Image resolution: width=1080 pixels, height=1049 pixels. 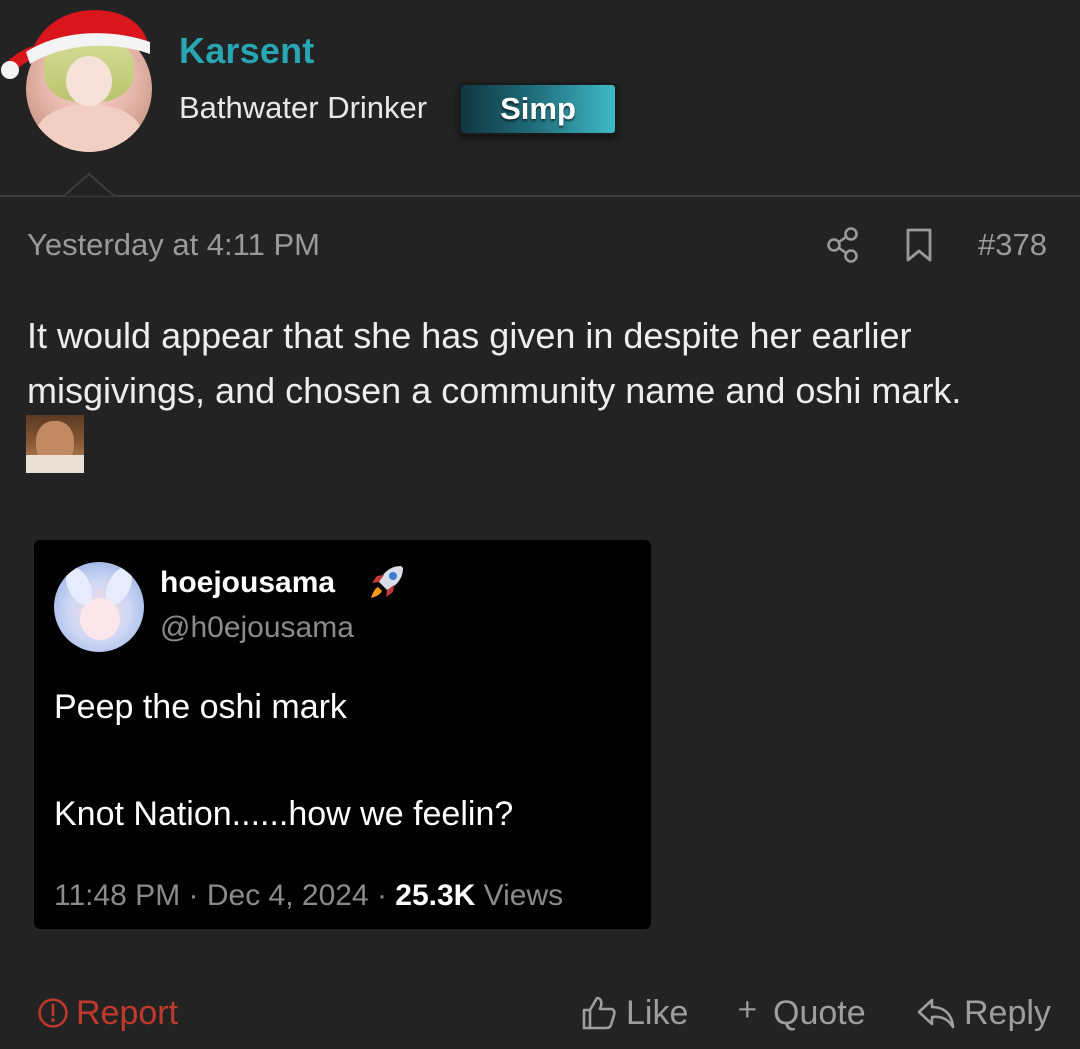 What do you see at coordinates (936, 1013) in the screenshot?
I see `reply-arrow-icon` at bounding box center [936, 1013].